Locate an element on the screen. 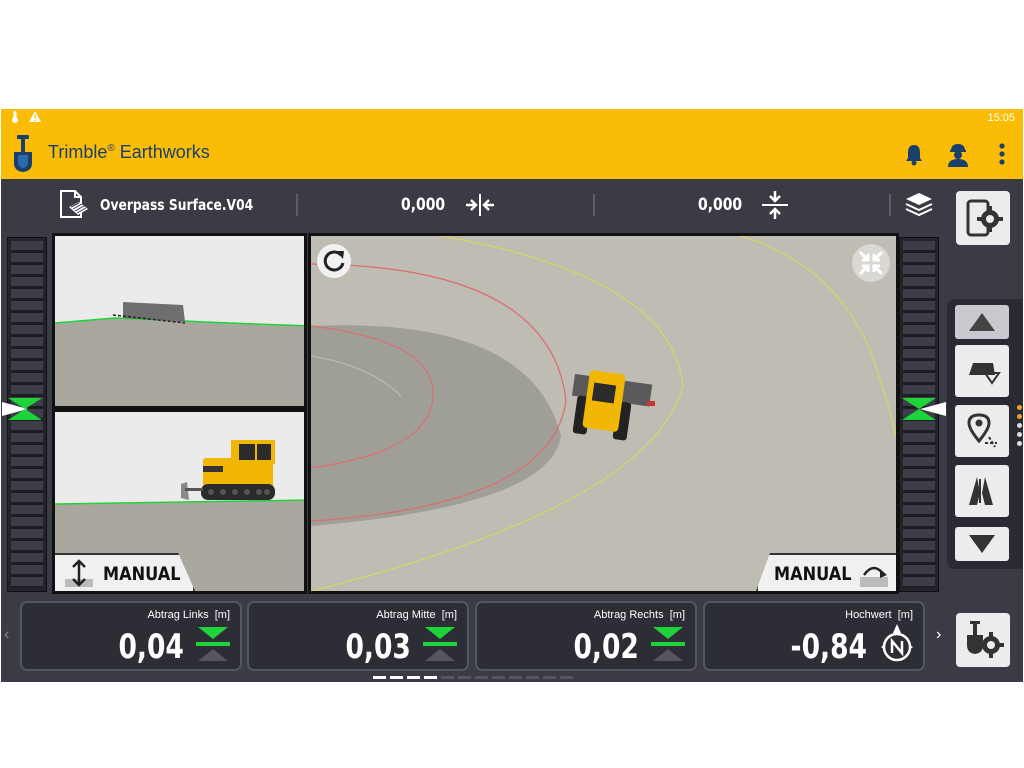 The width and height of the screenshot is (1024, 768). side-profile-canvas is located at coordinates (179, 321).